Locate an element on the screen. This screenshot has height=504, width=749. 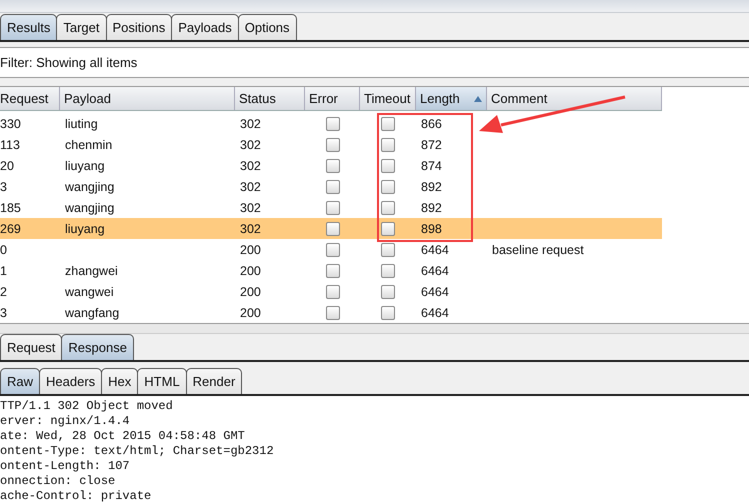
table-cell: 2 is located at coordinates (3, 291).